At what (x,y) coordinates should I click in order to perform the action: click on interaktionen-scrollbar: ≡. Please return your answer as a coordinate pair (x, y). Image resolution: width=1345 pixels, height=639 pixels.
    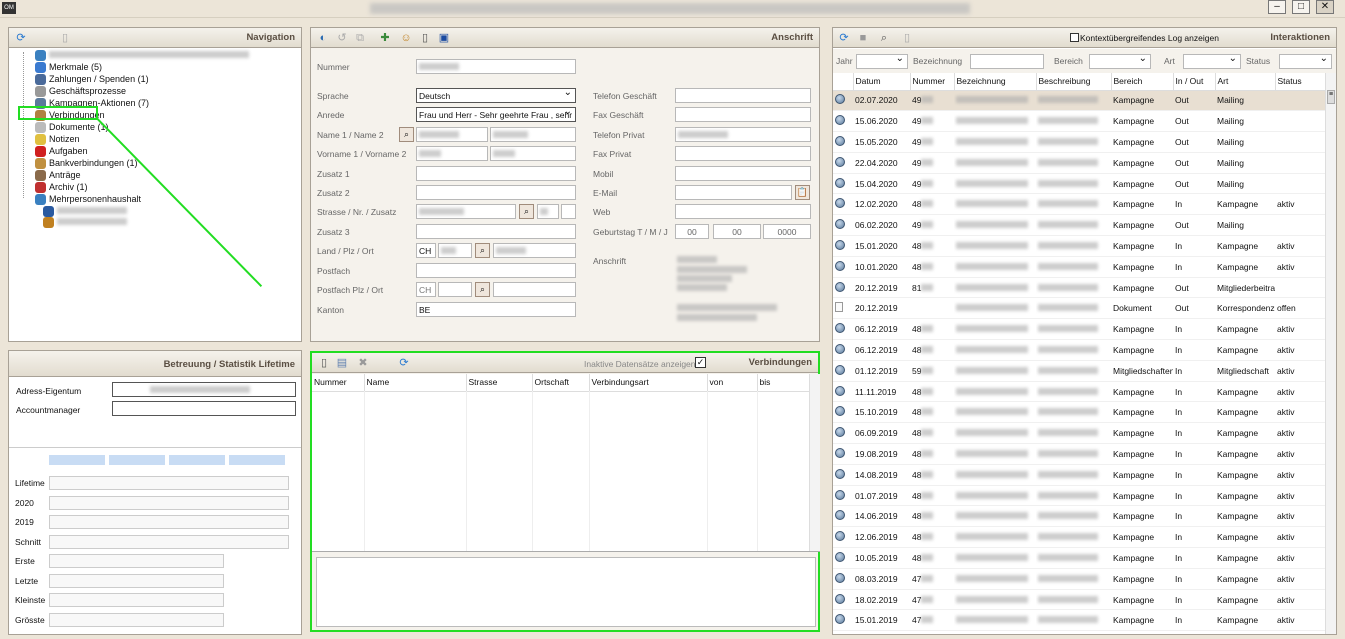
    Looking at the image, I should click on (1330, 353).